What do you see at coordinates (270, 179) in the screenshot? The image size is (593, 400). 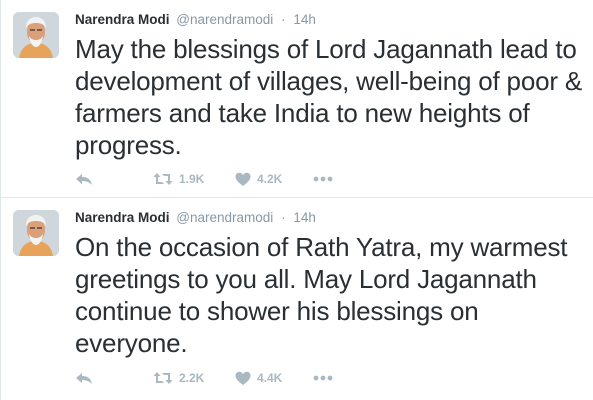 I see `like-count: 4.2K` at bounding box center [270, 179].